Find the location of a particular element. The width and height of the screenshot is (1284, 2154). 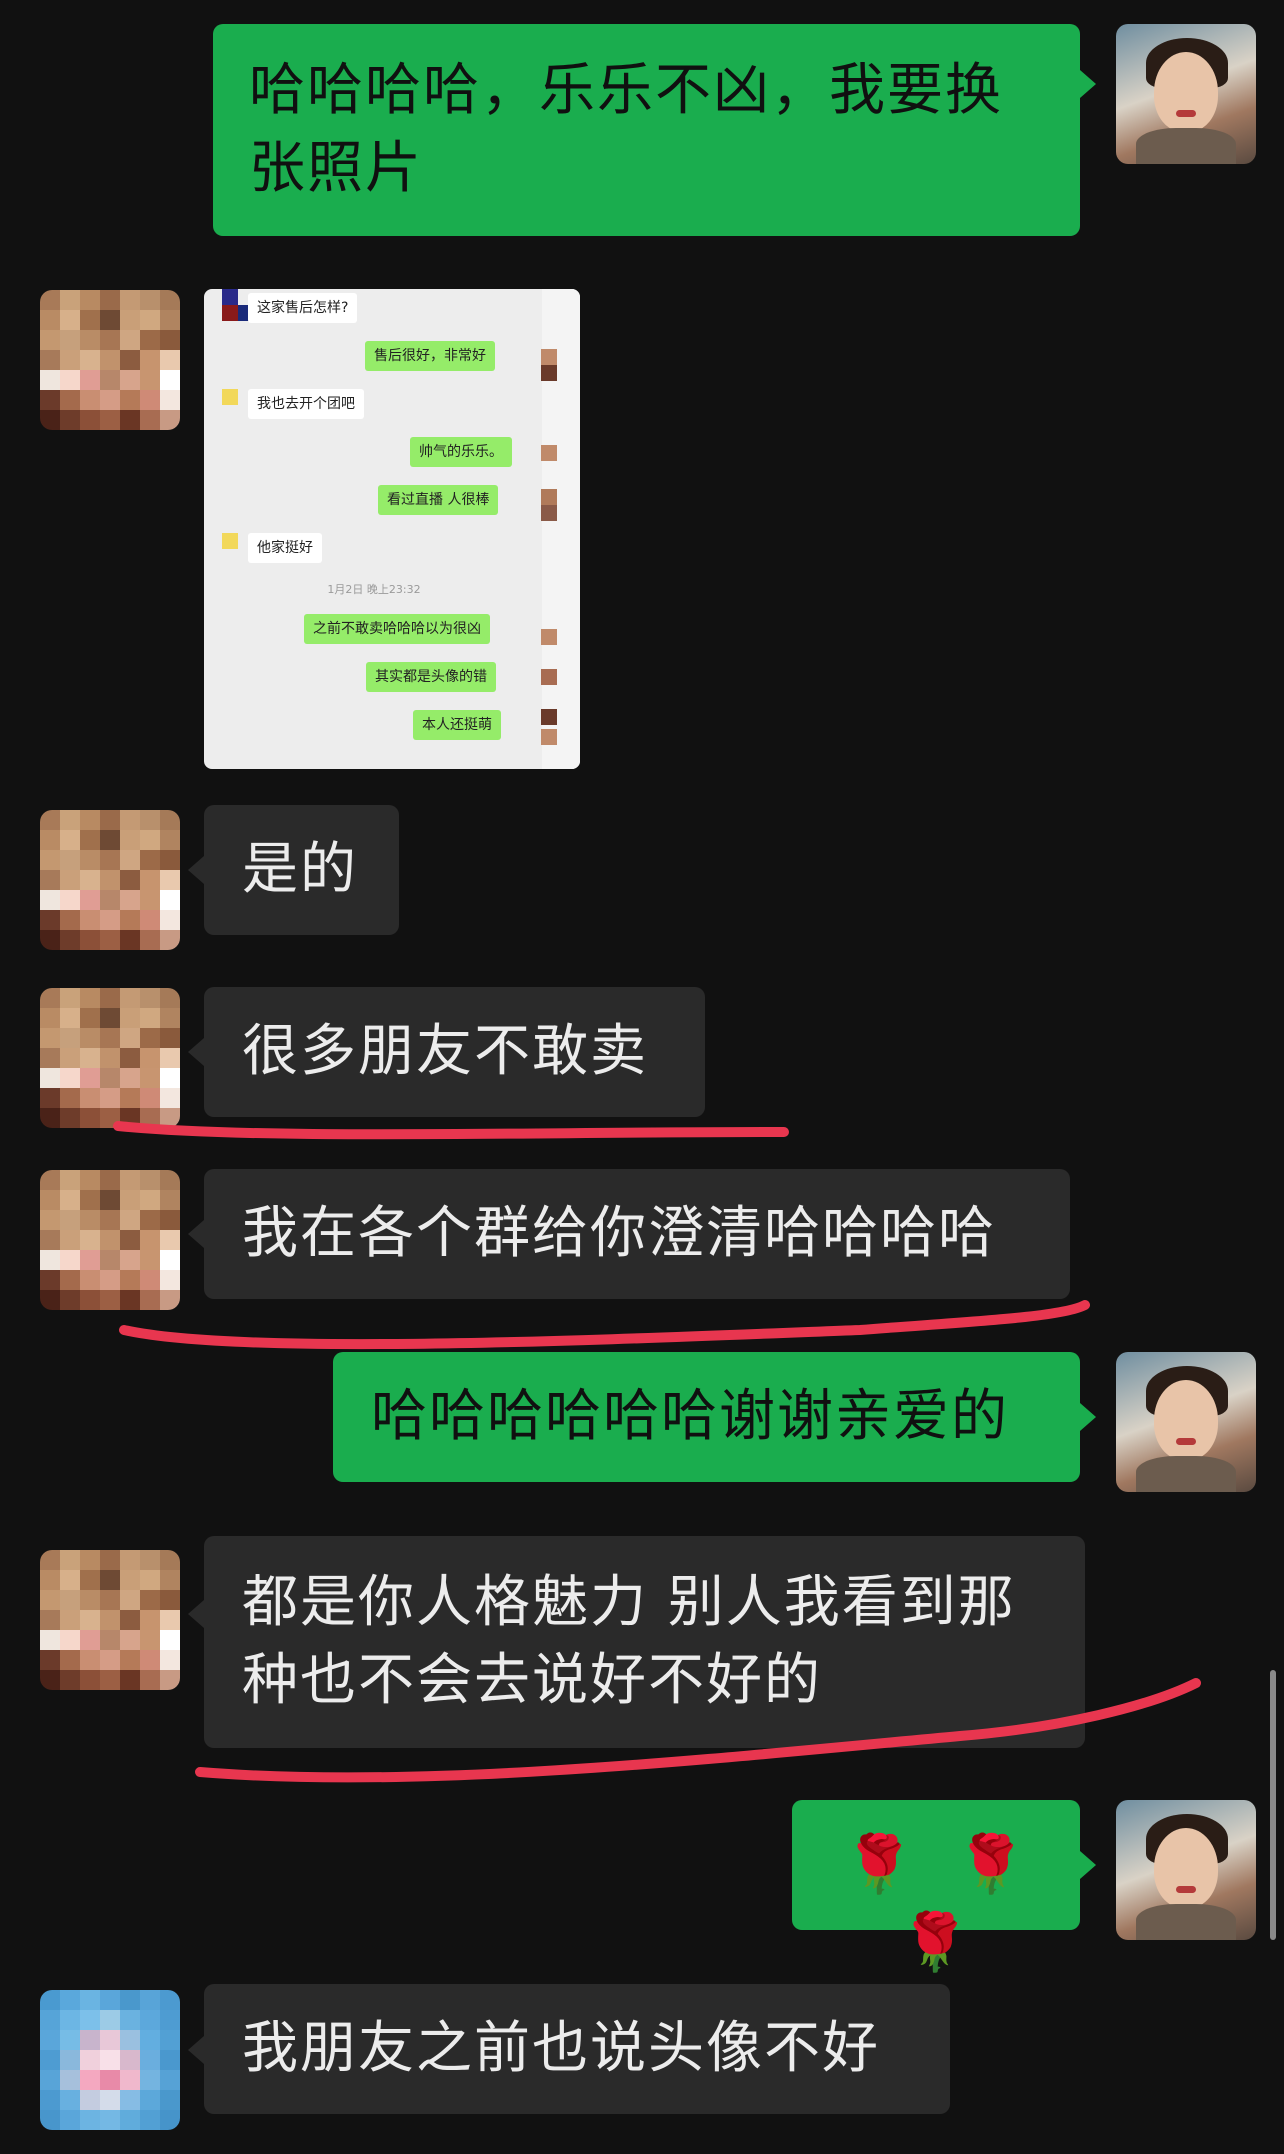

screenshot-message: 我也去开个团吧 is located at coordinates (306, 404).